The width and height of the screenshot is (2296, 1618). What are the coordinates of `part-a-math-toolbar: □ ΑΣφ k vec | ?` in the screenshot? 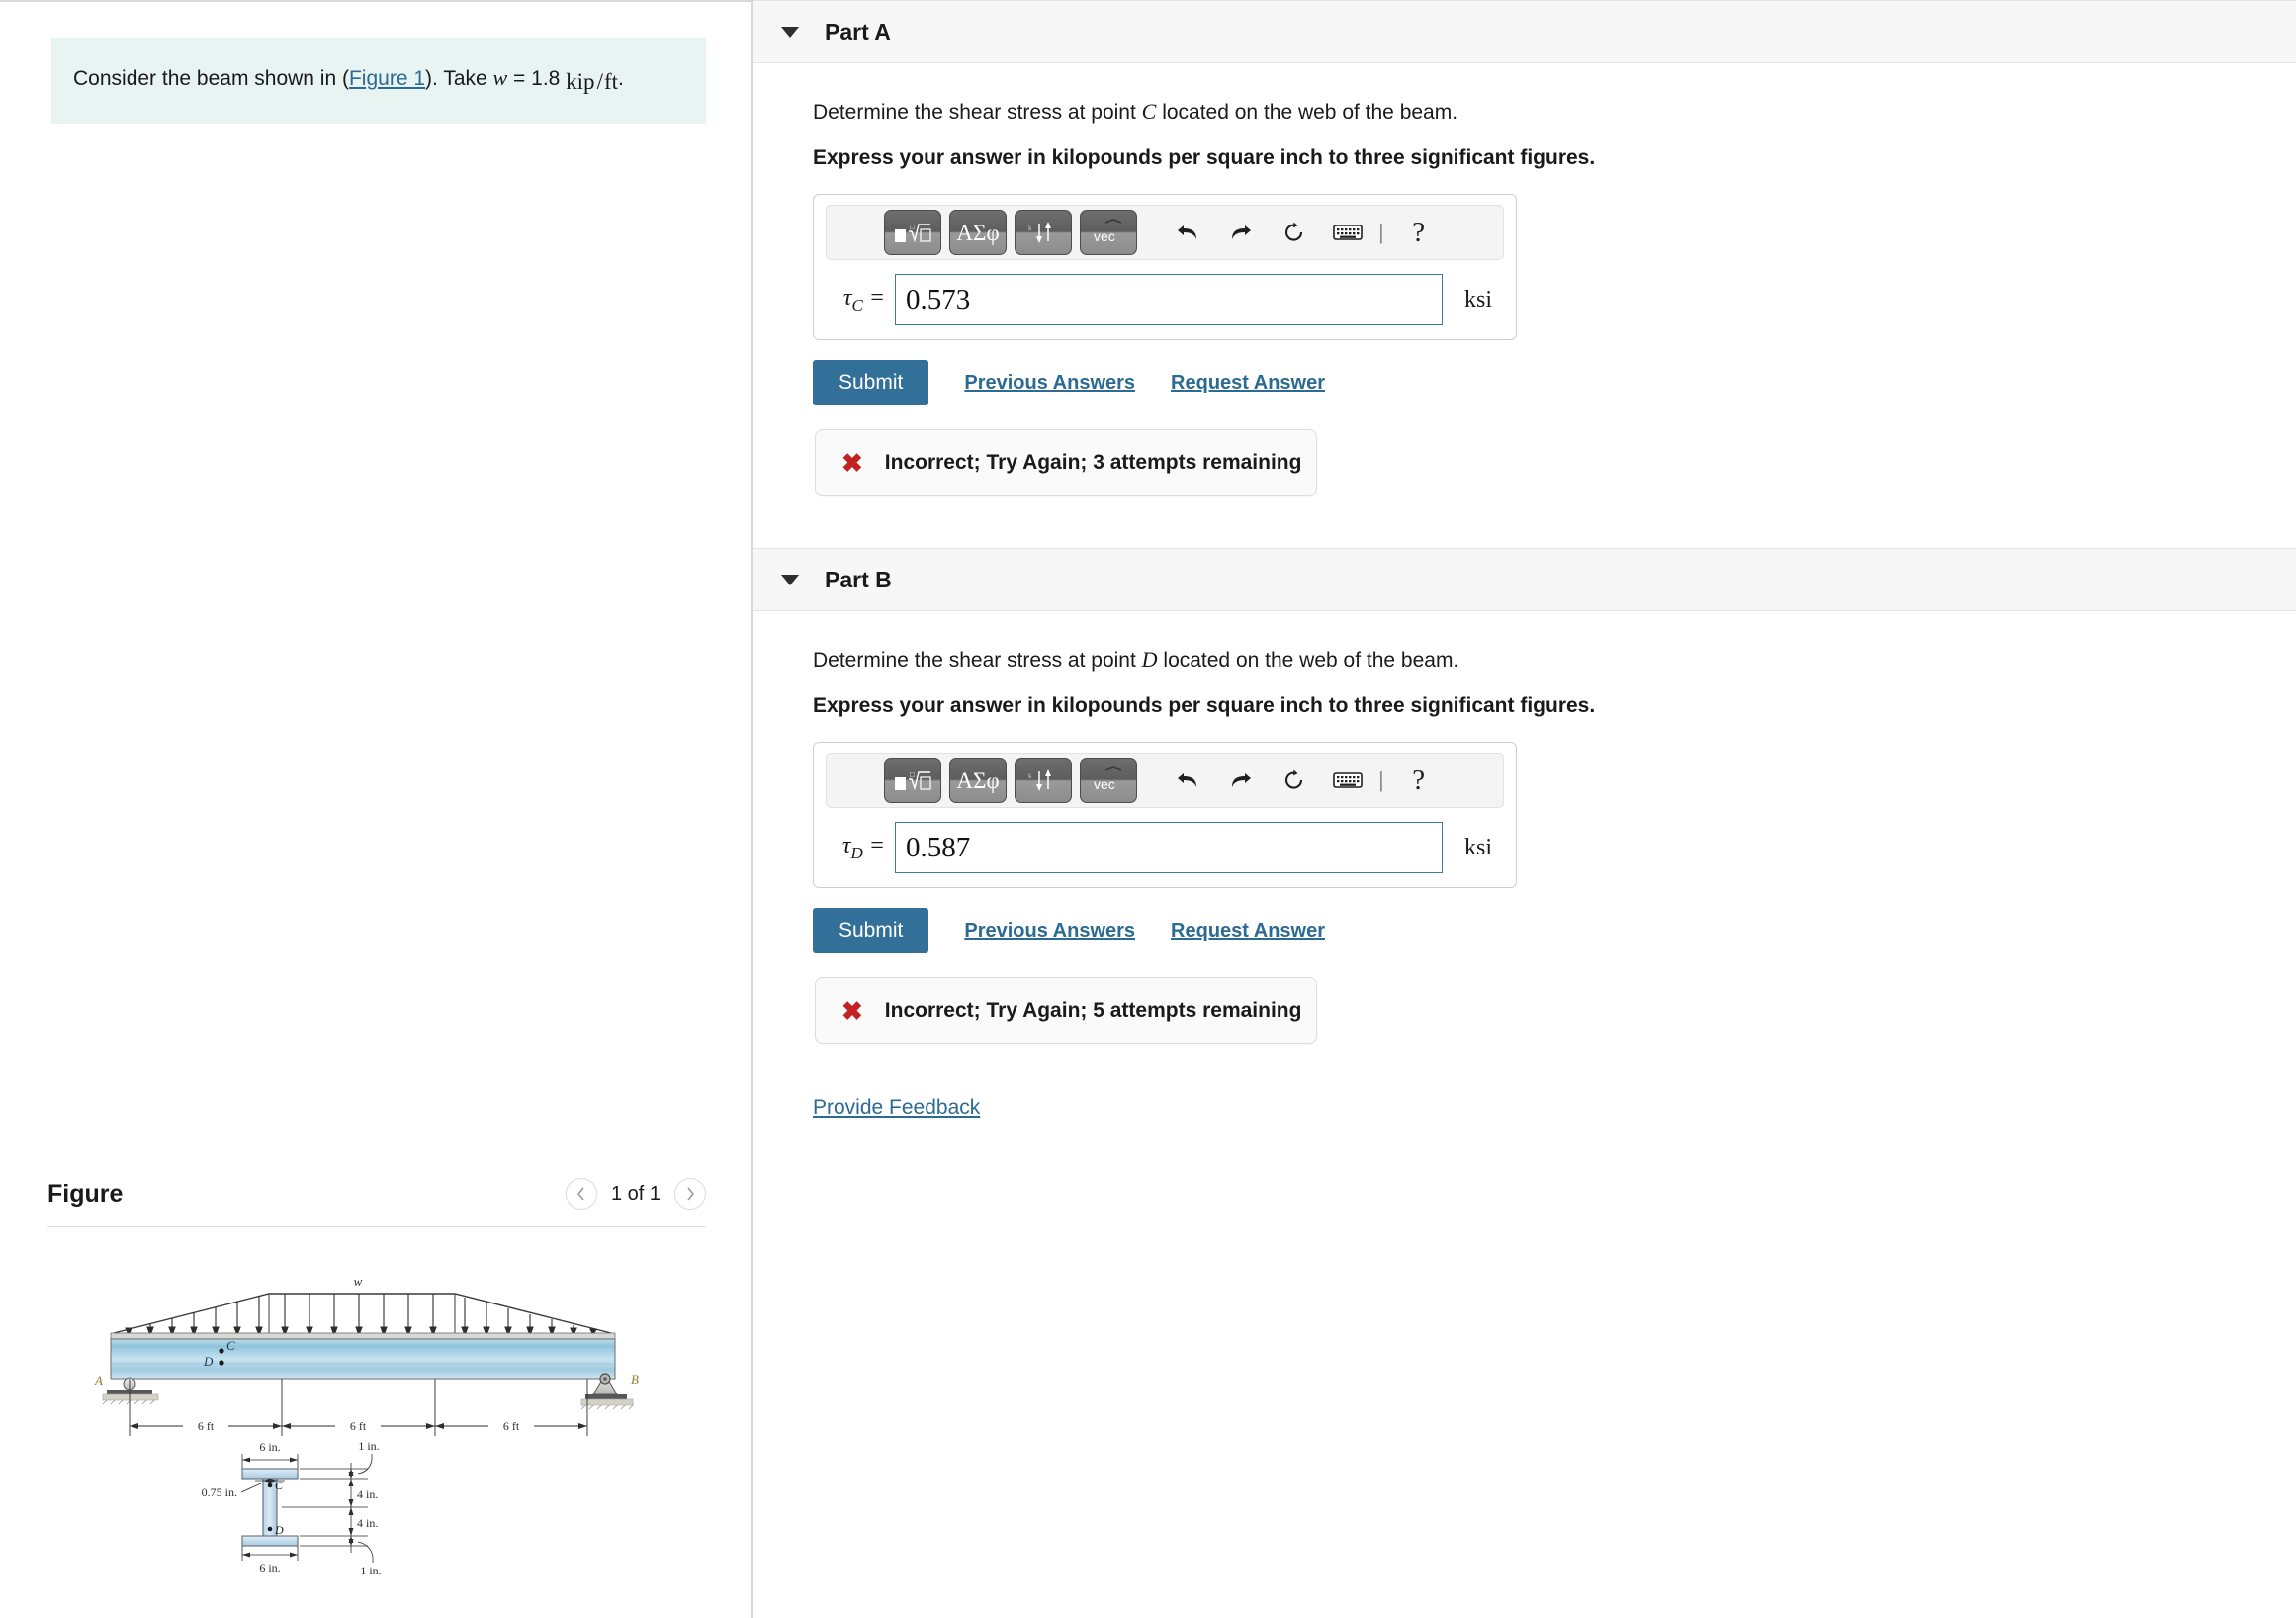 It's located at (1165, 232).